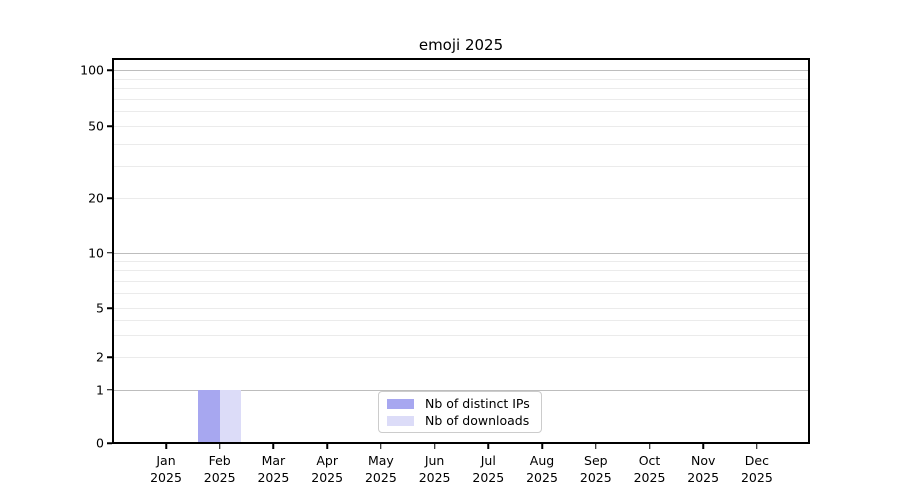 The height and width of the screenshot is (500, 900). I want to click on legend-label: Nb of downloads, so click(477, 420).